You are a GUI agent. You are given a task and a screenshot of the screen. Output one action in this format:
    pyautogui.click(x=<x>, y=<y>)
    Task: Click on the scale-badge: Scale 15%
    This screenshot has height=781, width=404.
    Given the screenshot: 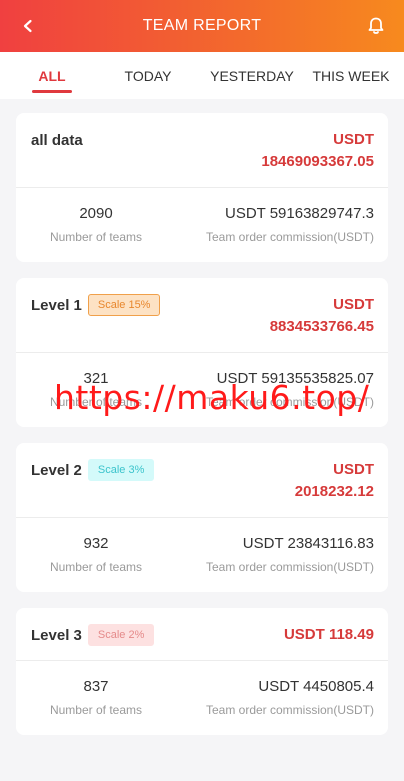 What is the action you would take?
    pyautogui.click(x=124, y=305)
    